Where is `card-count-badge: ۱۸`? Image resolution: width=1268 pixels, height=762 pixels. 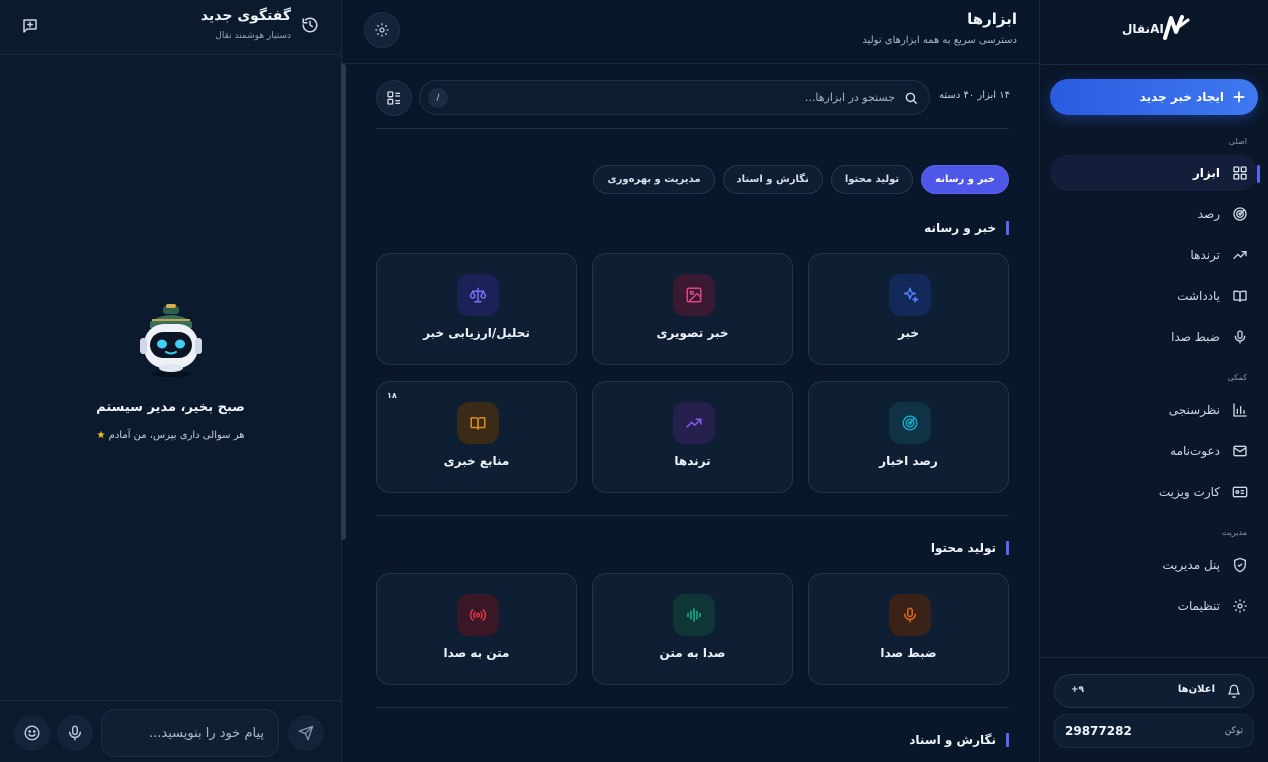 card-count-badge: ۱۸ is located at coordinates (392, 395).